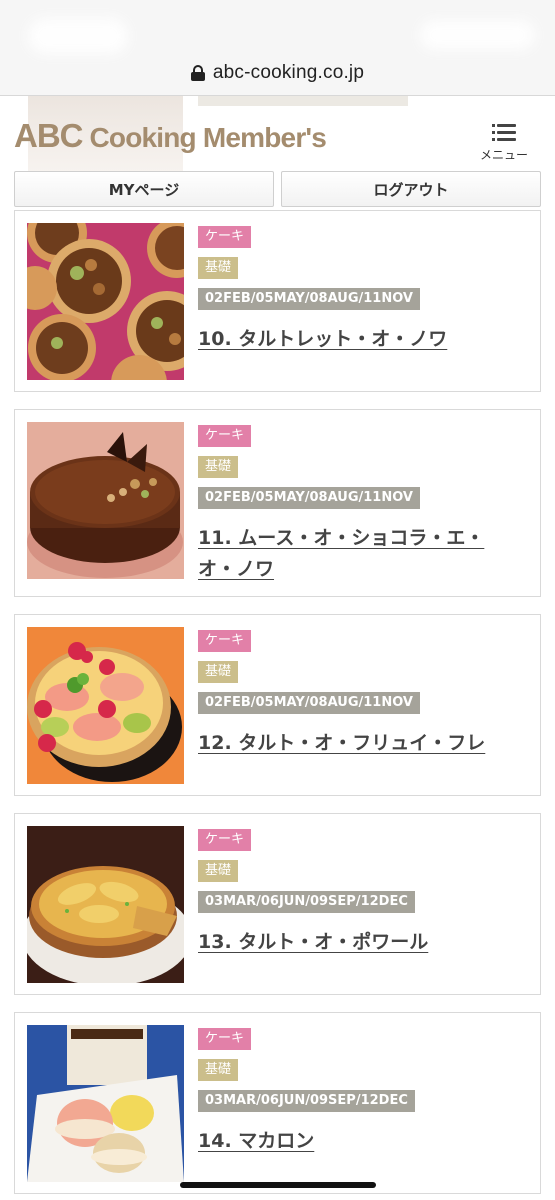 The width and height of the screenshot is (555, 1200). What do you see at coordinates (105, 500) in the screenshot?
I see `recipe-photo-mousse-chocolat` at bounding box center [105, 500].